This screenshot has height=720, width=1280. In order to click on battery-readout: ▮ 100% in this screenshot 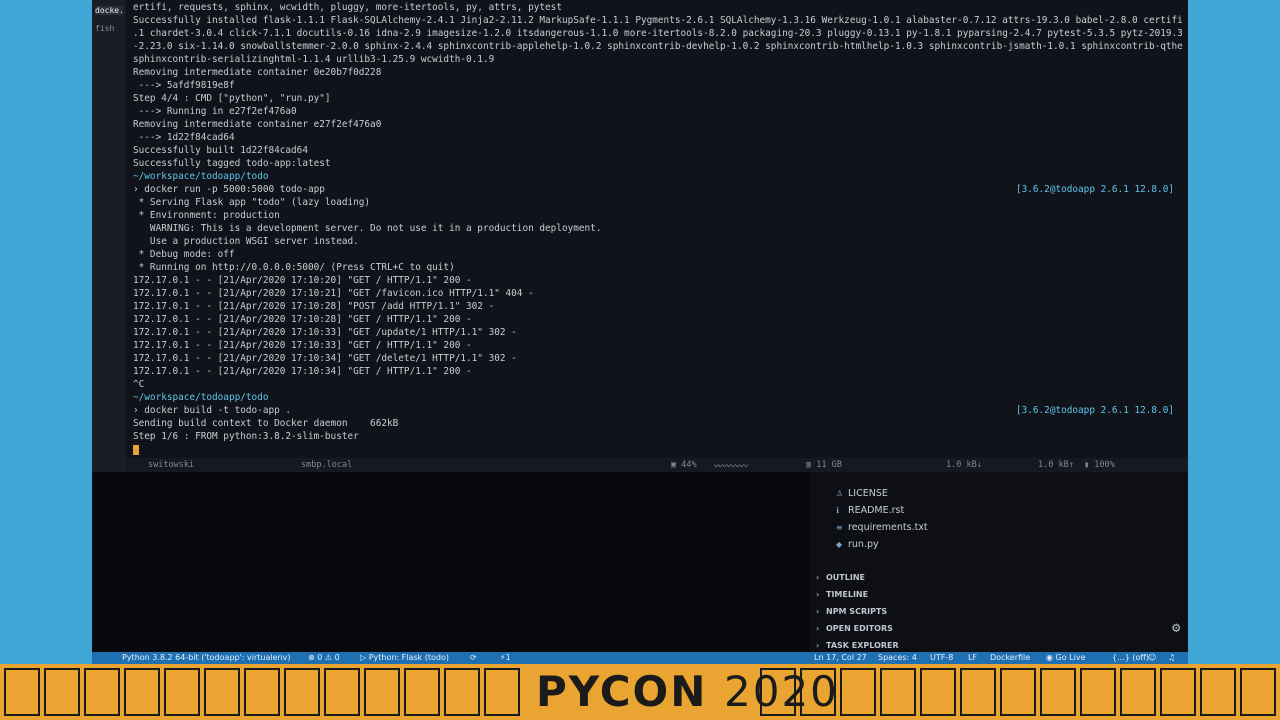, I will do `click(1099, 465)`.